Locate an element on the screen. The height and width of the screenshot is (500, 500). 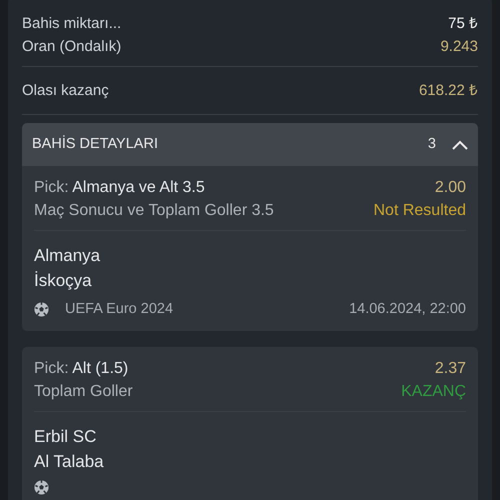
odds-value: 2.37 is located at coordinates (450, 368).